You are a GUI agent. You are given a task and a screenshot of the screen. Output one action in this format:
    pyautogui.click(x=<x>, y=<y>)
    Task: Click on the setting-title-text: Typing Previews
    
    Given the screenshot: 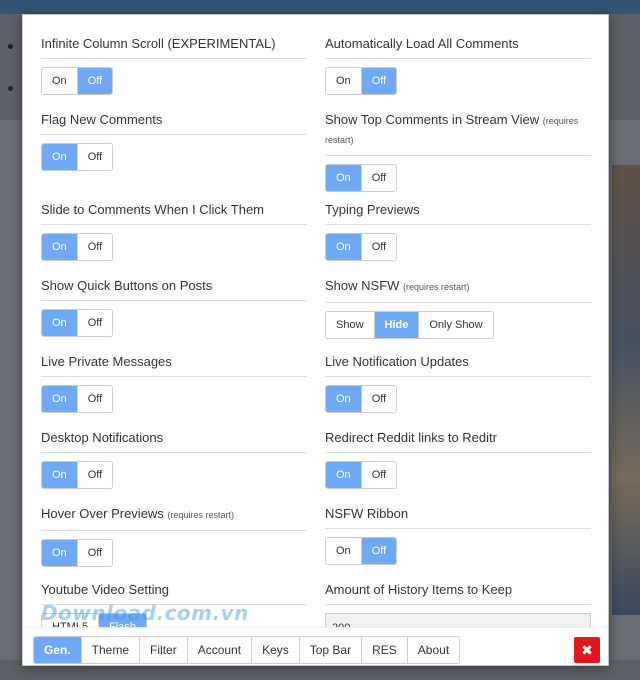 What is the action you would take?
    pyautogui.click(x=372, y=209)
    